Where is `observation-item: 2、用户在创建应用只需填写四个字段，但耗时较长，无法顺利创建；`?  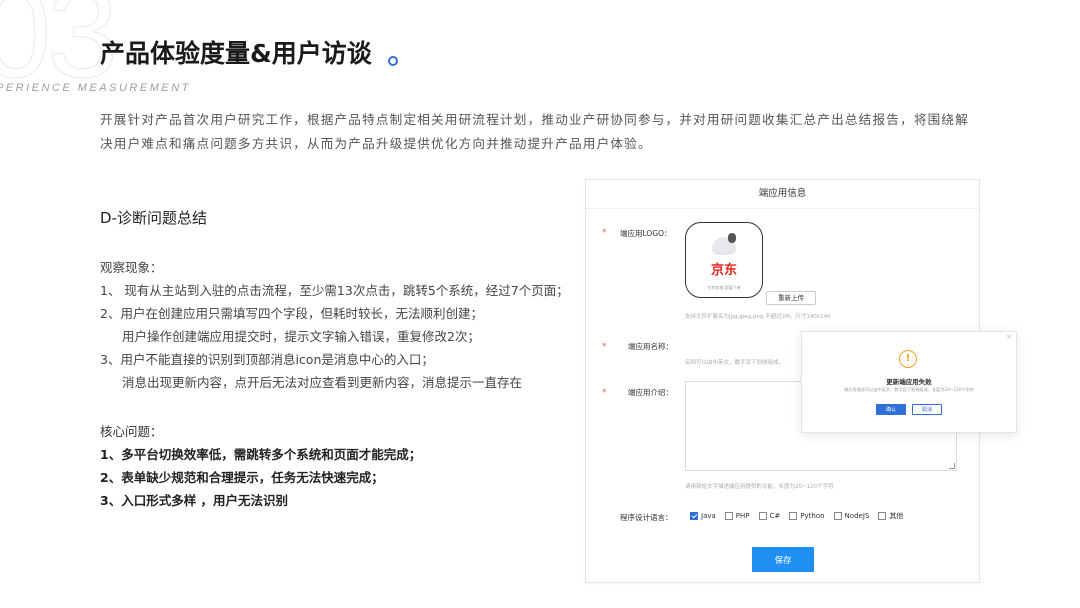
observation-item: 2、用户在创建应用只需填写四个字段，但耗时较长，无法顺利创建； is located at coordinates (291, 313).